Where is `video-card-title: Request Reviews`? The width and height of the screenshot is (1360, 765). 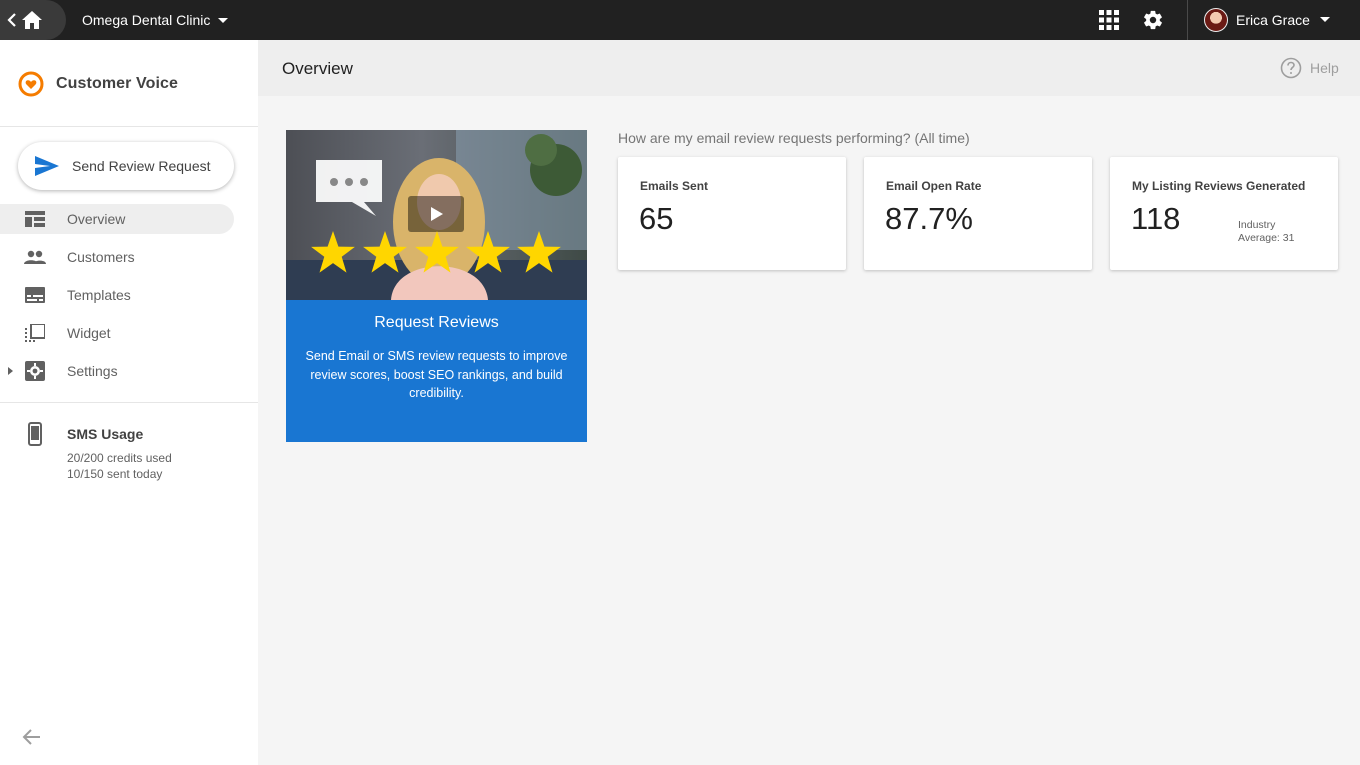 video-card-title: Request Reviews is located at coordinates (436, 322).